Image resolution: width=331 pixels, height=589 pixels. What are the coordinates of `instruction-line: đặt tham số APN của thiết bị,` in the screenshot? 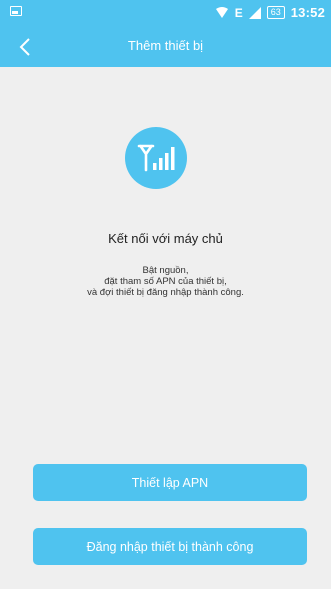 It's located at (165, 281).